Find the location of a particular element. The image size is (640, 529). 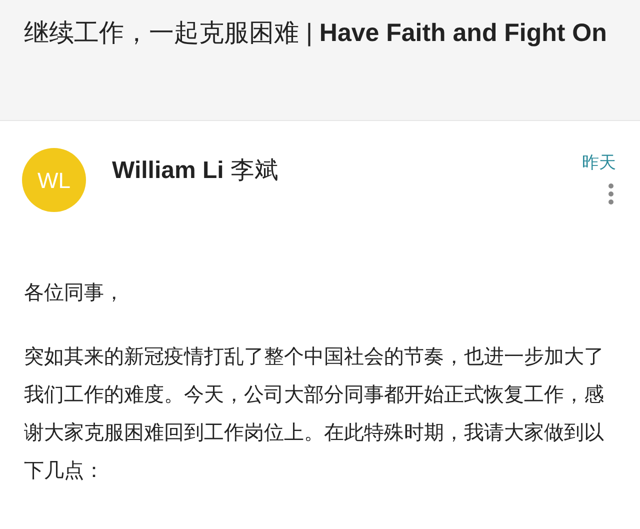

date-label: 昨天 is located at coordinates (599, 163).